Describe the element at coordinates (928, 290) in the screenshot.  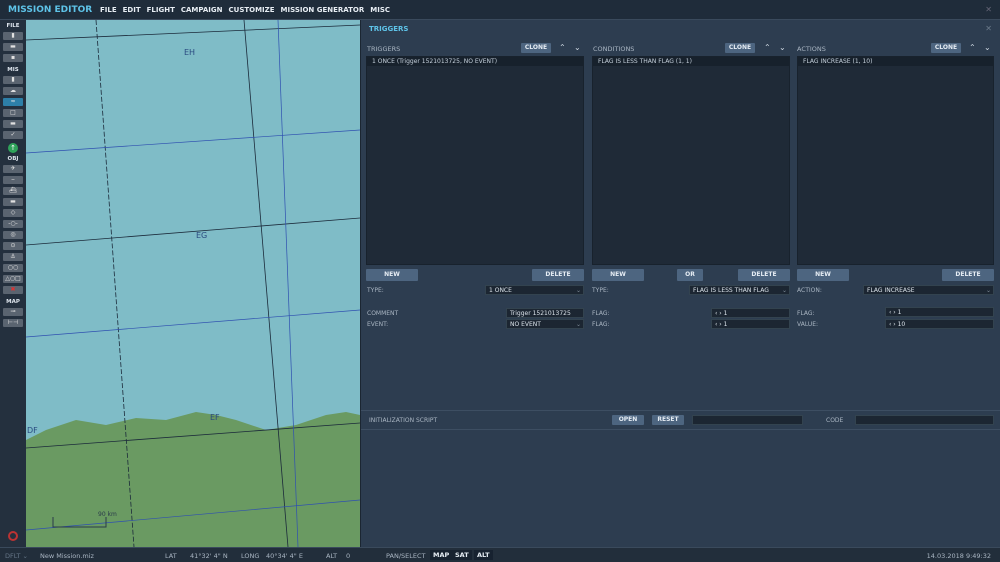
I see `action-select: FLAG INCREASE ⌄` at that location.